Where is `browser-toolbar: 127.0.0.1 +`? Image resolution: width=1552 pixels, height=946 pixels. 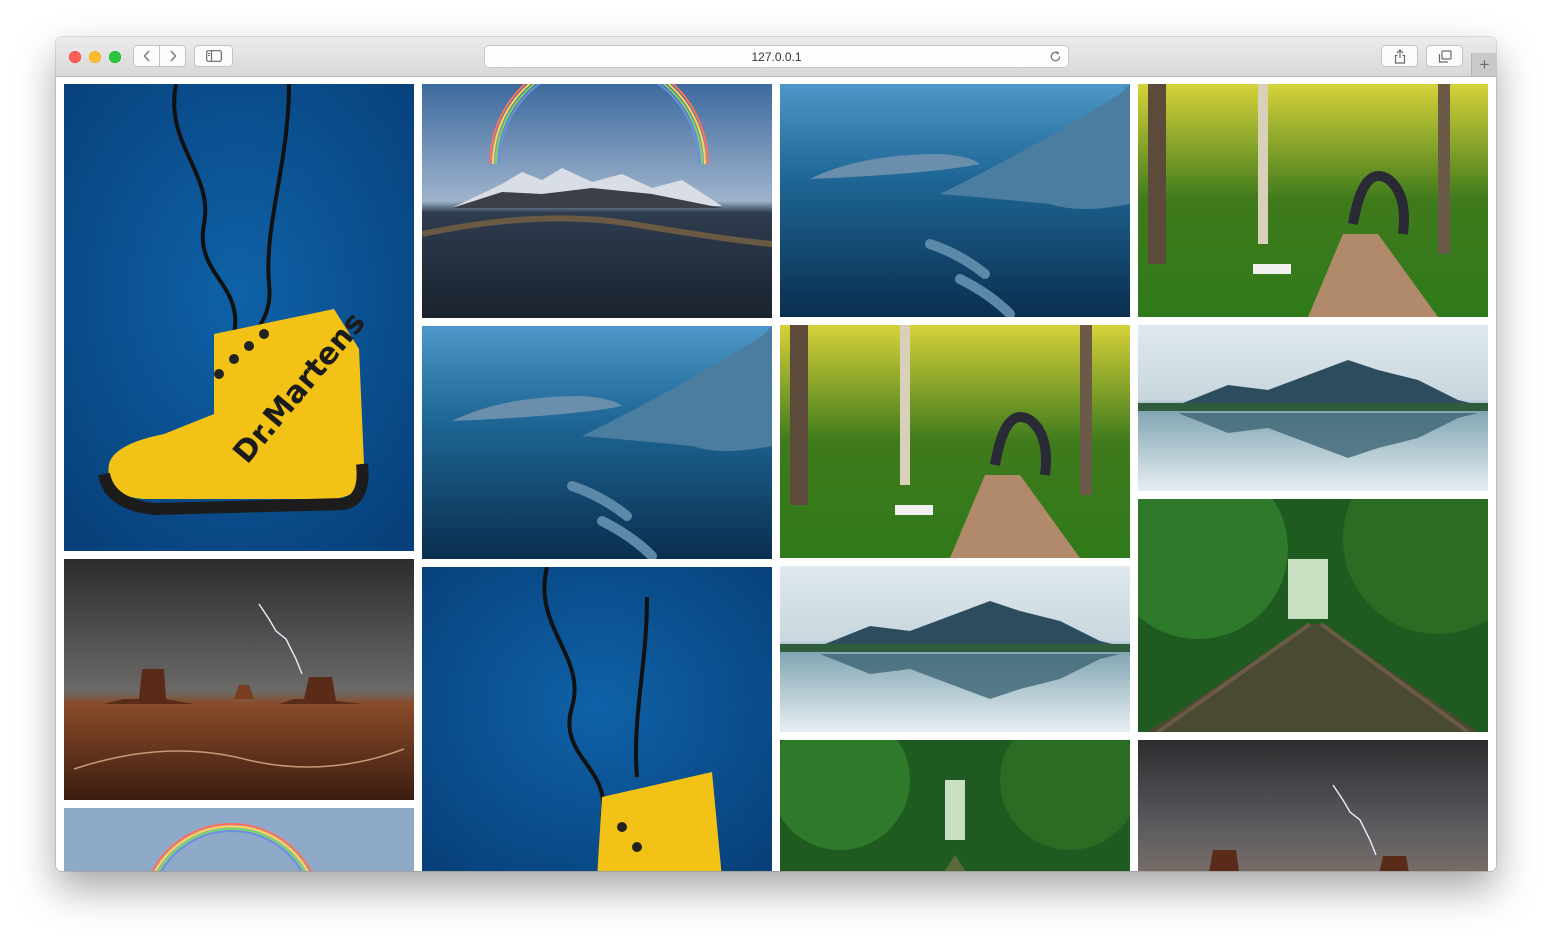
browser-toolbar: 127.0.0.1 + is located at coordinates (776, 57).